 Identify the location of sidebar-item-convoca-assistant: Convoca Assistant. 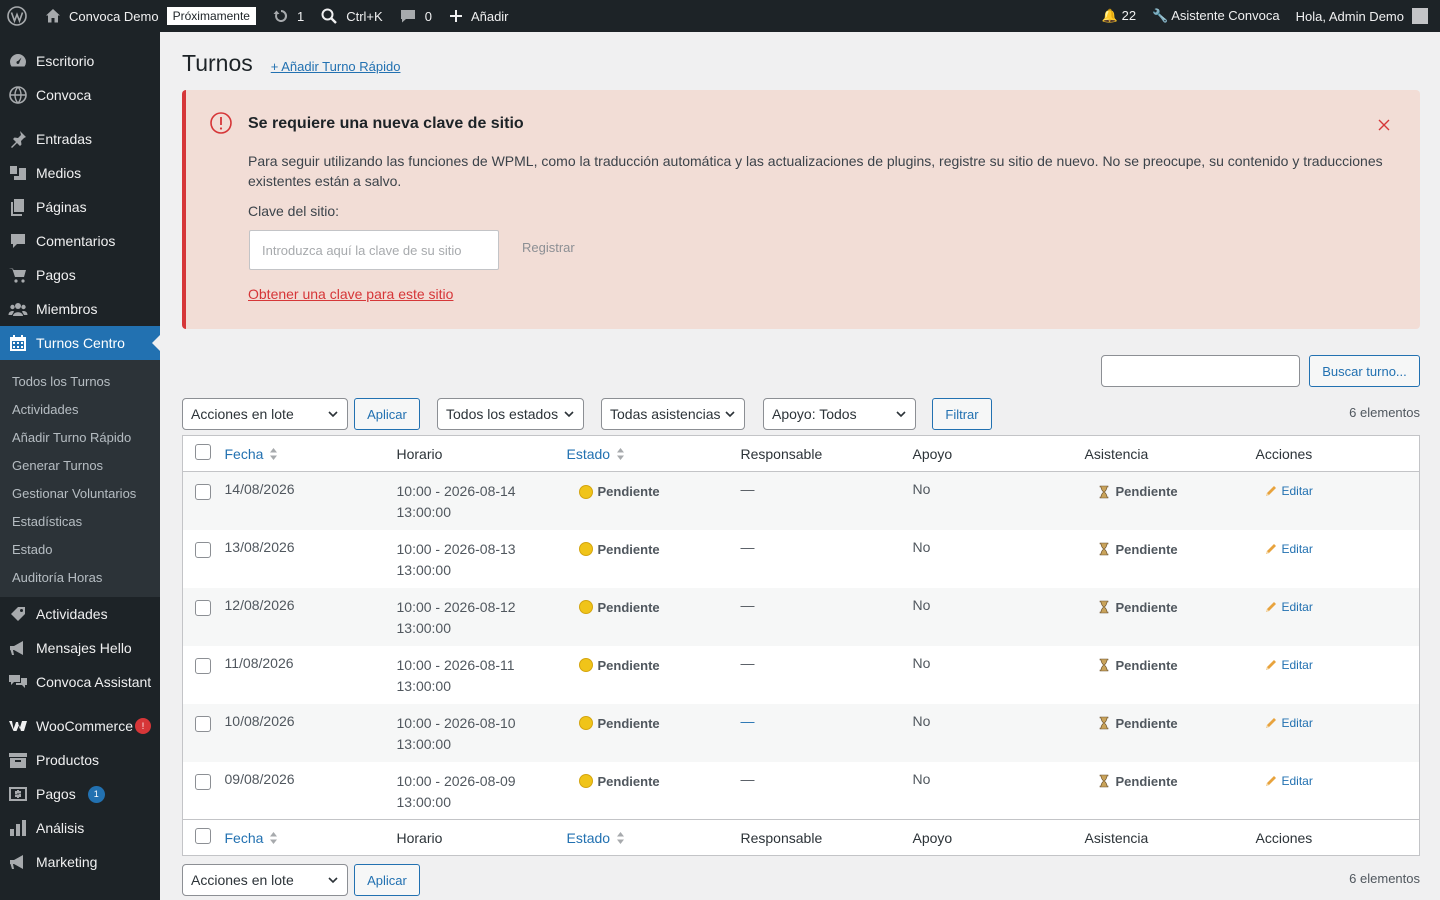
(80, 682).